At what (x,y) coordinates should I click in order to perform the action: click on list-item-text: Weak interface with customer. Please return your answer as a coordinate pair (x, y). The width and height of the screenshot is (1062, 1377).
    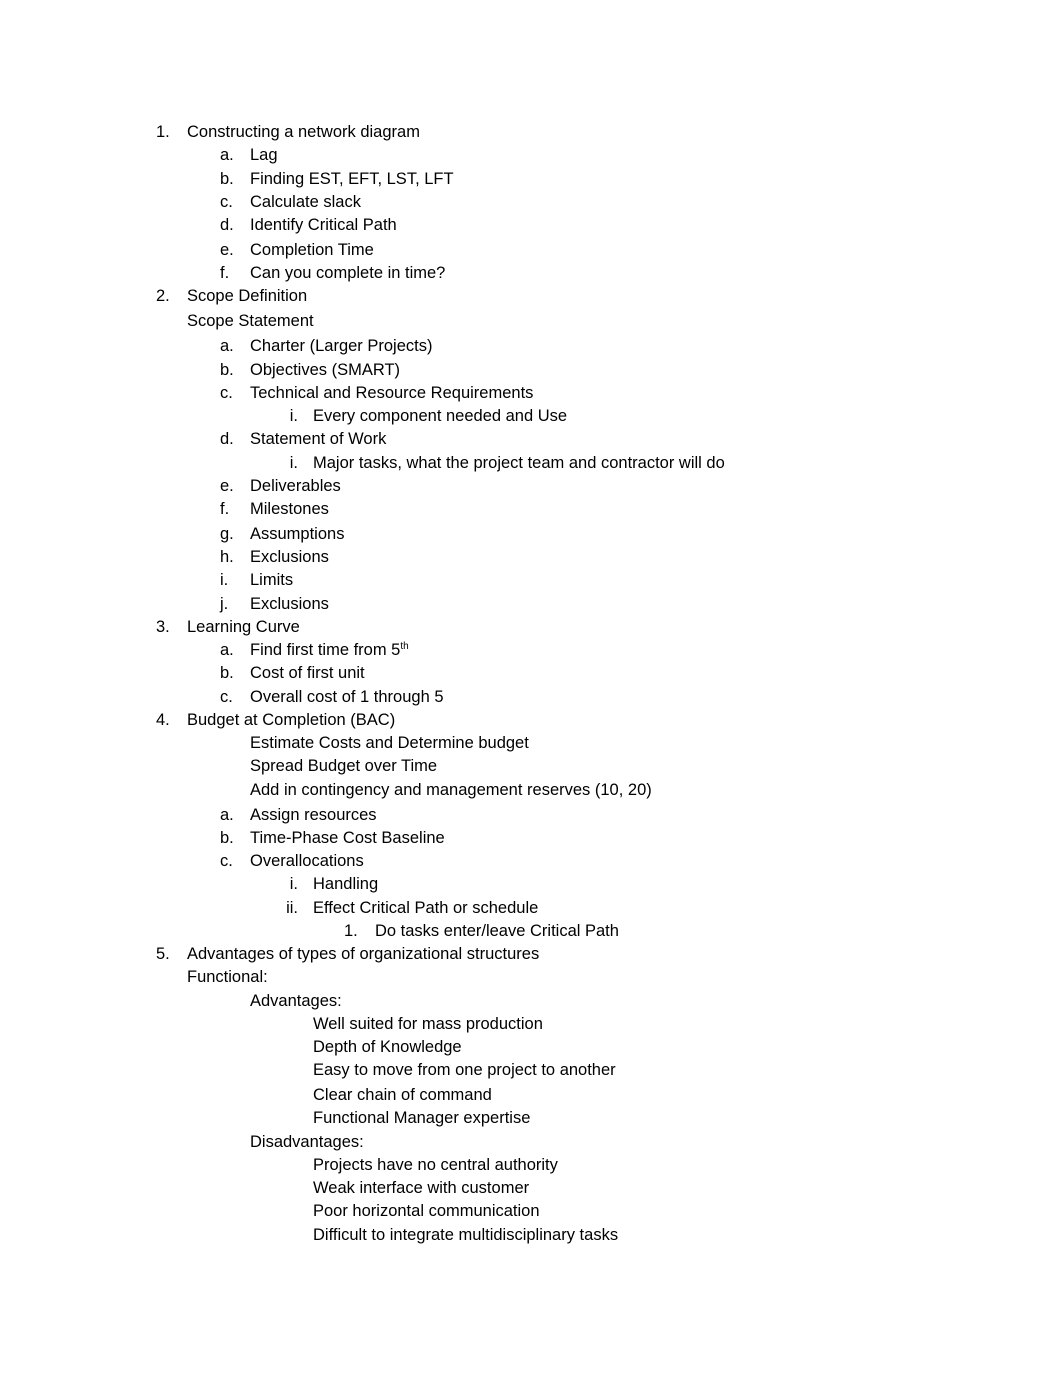
    Looking at the image, I should click on (421, 1188).